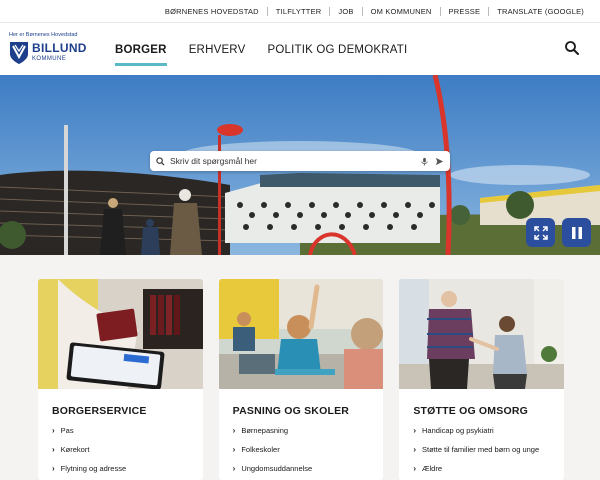  Describe the element at coordinates (481, 449) in the screenshot. I see `link-label: Støtte til familier med børn og unge` at that location.